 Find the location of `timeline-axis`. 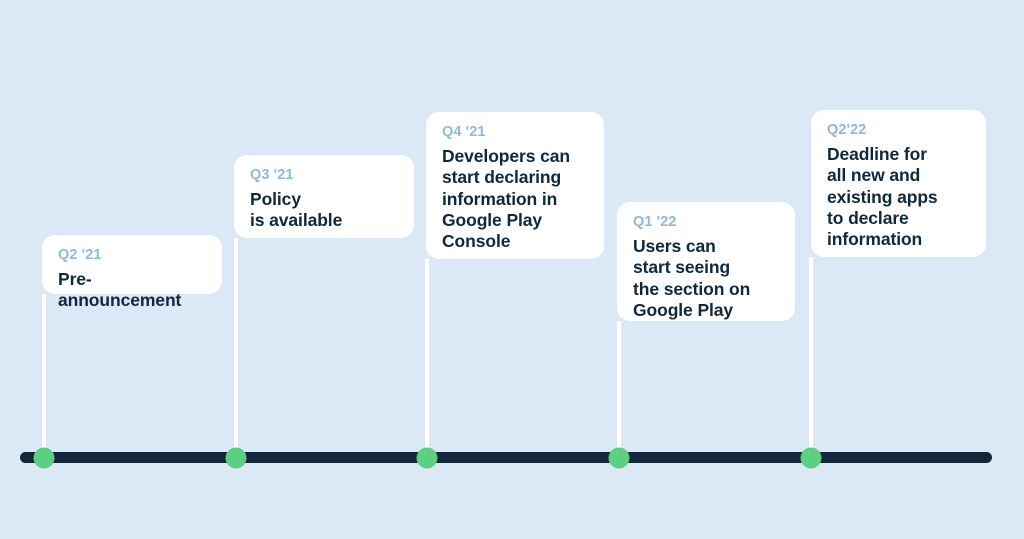

timeline-axis is located at coordinates (506, 457).